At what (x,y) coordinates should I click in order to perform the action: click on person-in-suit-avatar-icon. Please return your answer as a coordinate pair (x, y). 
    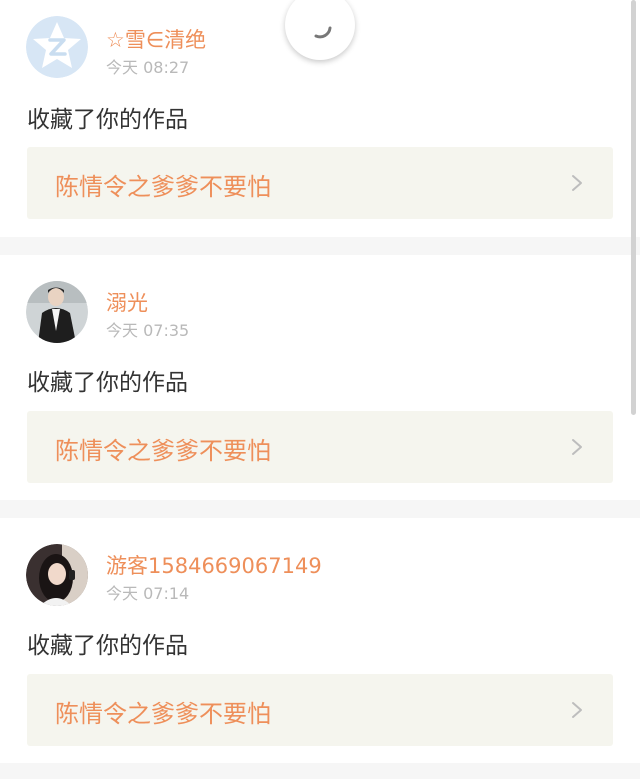
    Looking at the image, I should click on (57, 312).